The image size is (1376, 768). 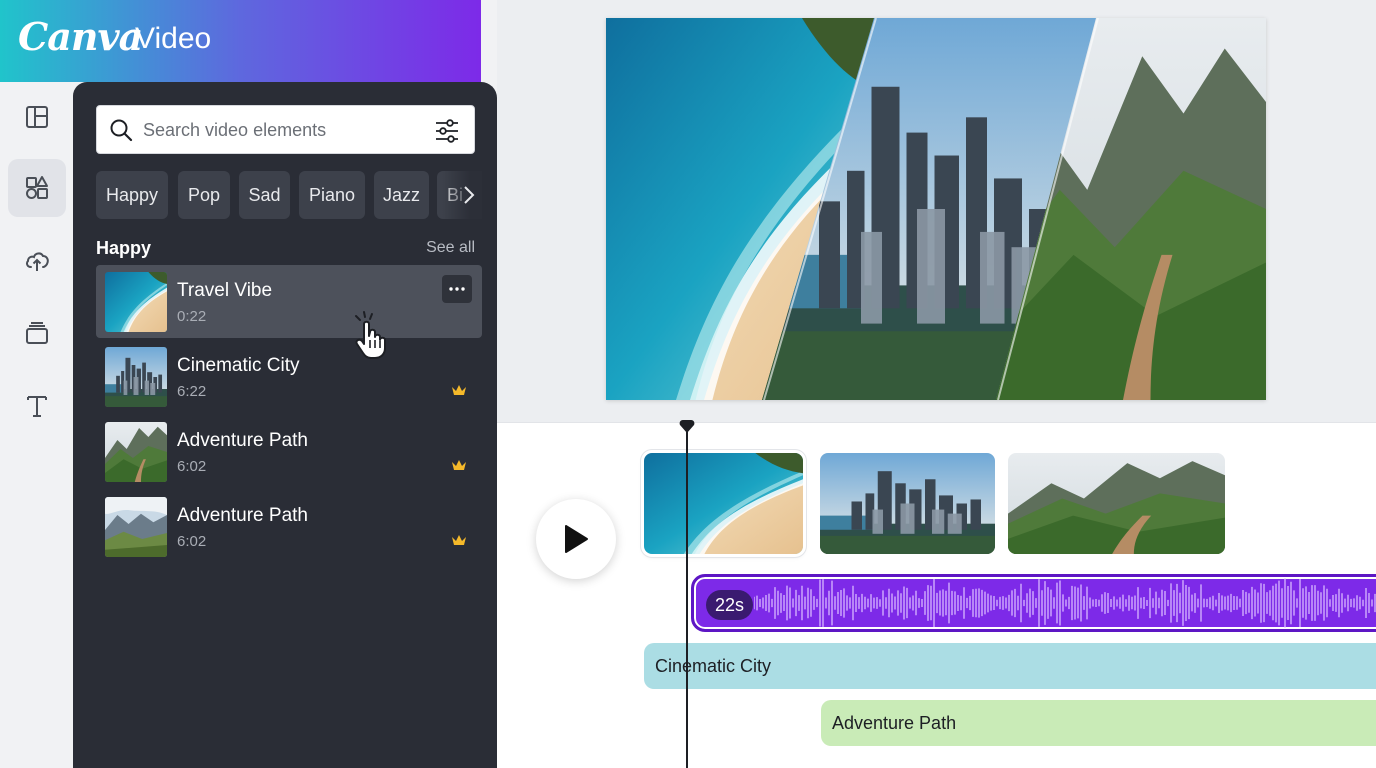 What do you see at coordinates (121, 130) in the screenshot?
I see `search-icon` at bounding box center [121, 130].